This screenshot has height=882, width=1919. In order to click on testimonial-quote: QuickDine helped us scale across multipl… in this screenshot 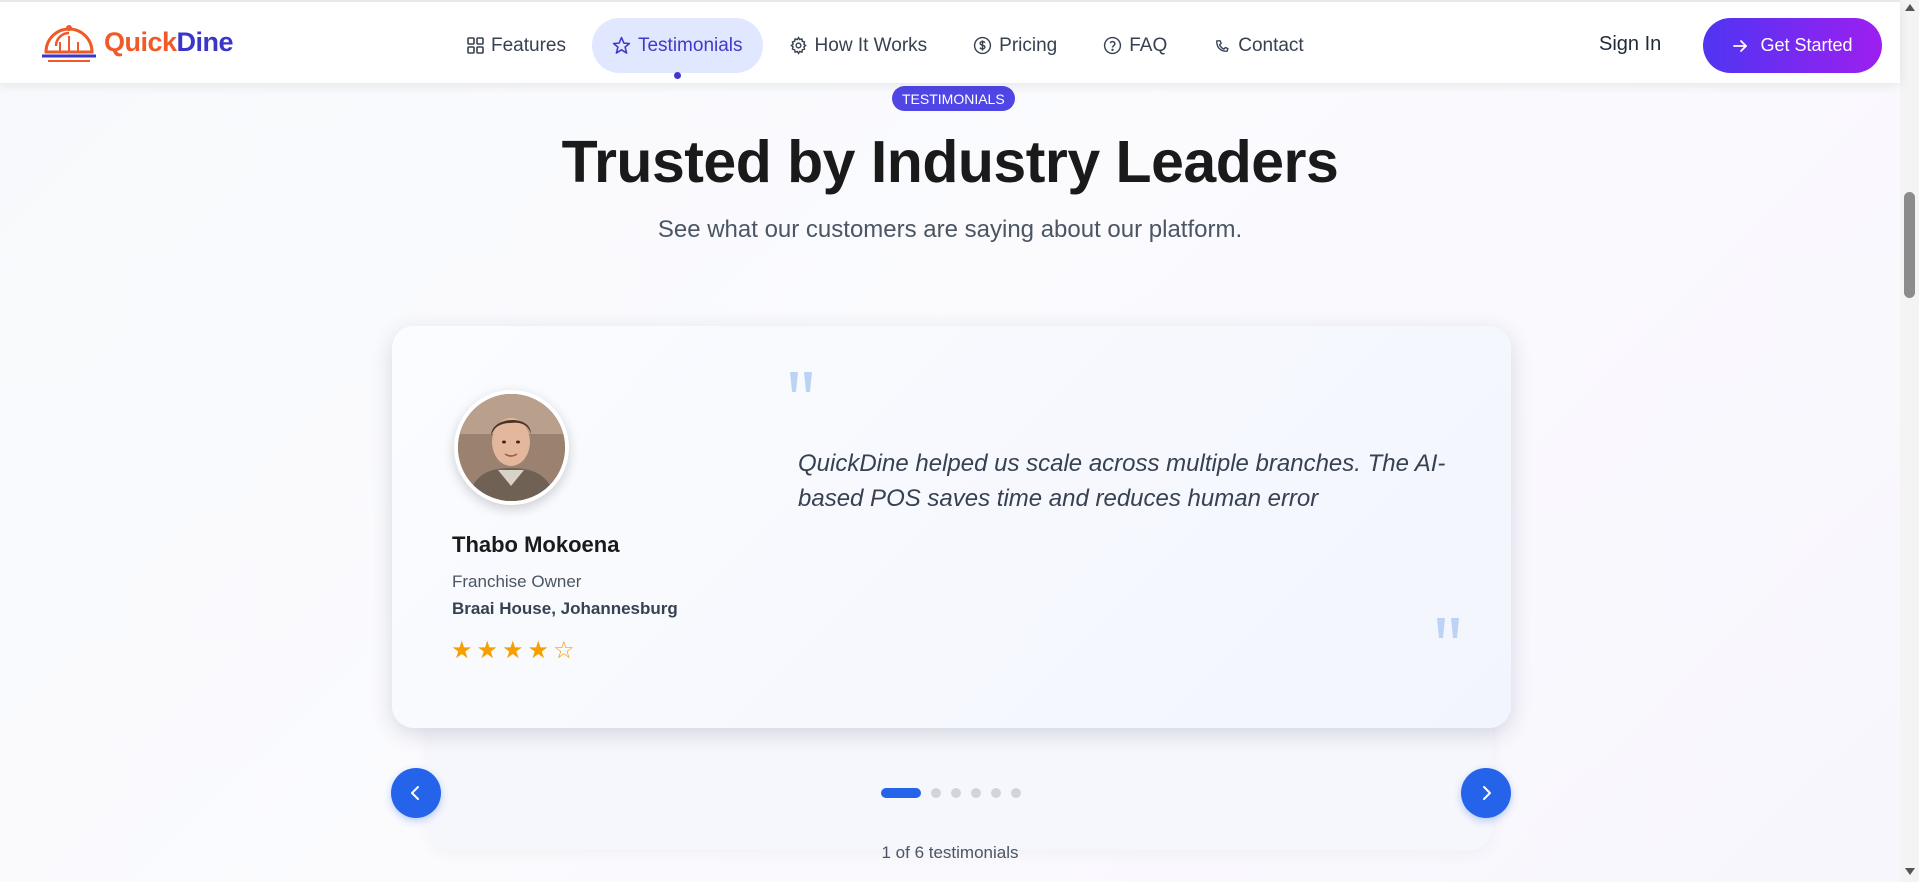, I will do `click(1122, 481)`.